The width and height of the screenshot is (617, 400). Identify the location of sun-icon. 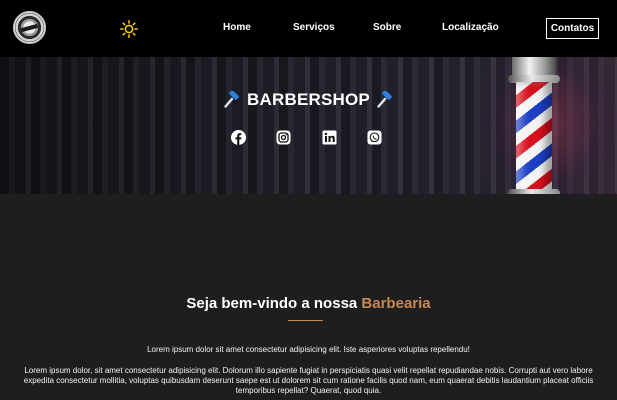
(129, 29).